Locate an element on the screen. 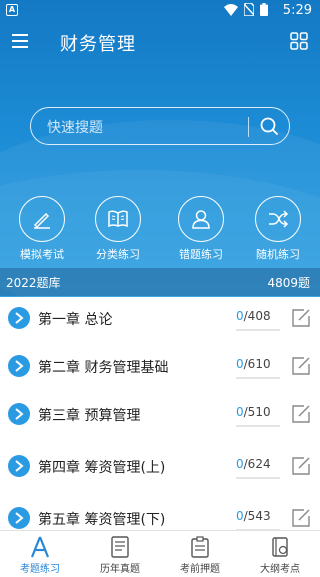 The height and width of the screenshot is (577, 320). total-count: /624 is located at coordinates (257, 464).